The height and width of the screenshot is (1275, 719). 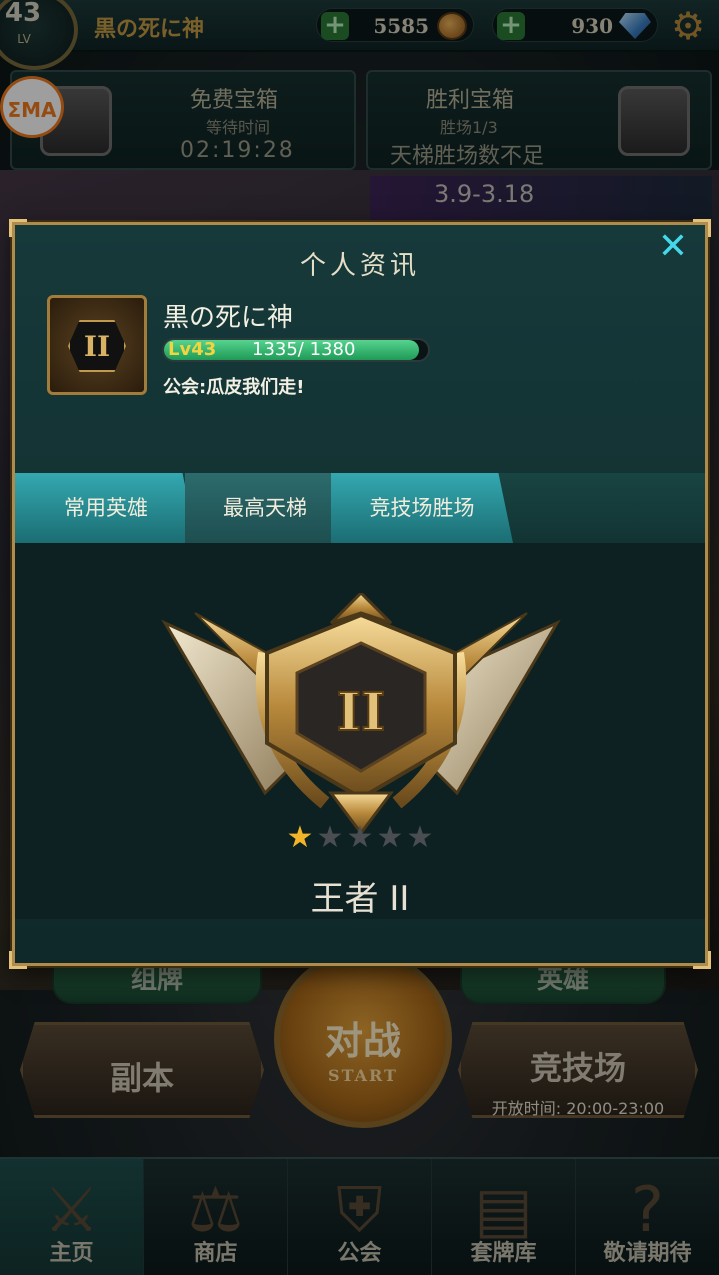 I want to click on profile-name: 黒の死に神, so click(x=228, y=318).